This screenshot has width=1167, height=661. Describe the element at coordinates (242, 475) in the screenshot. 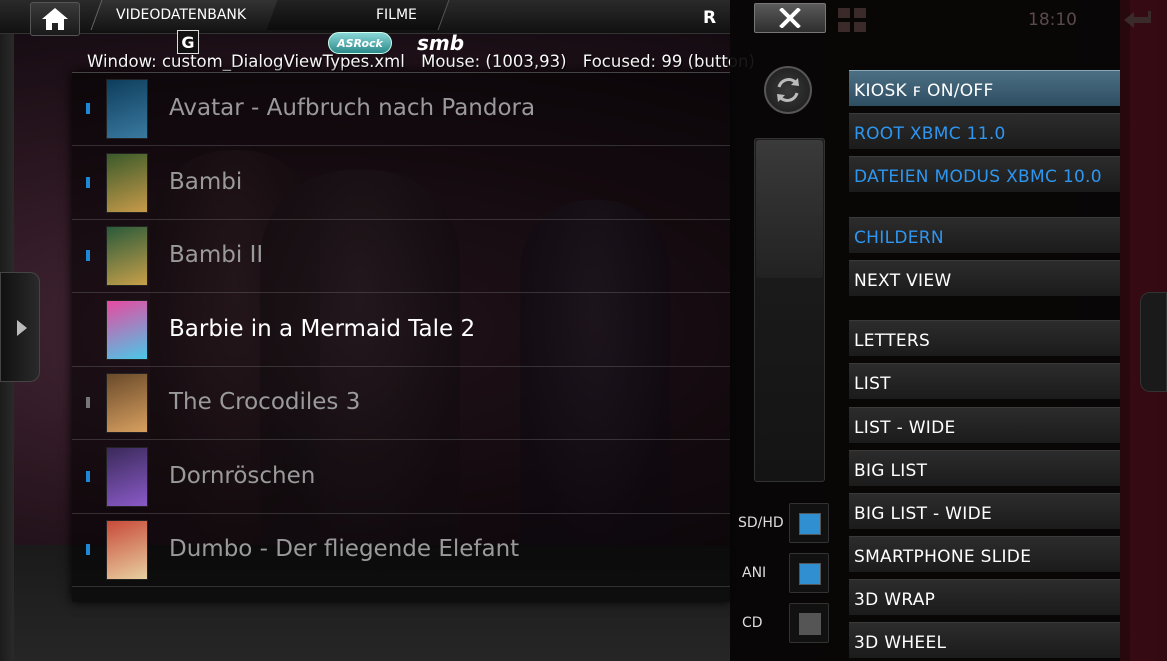

I see `movie-title: Dornröschen` at that location.